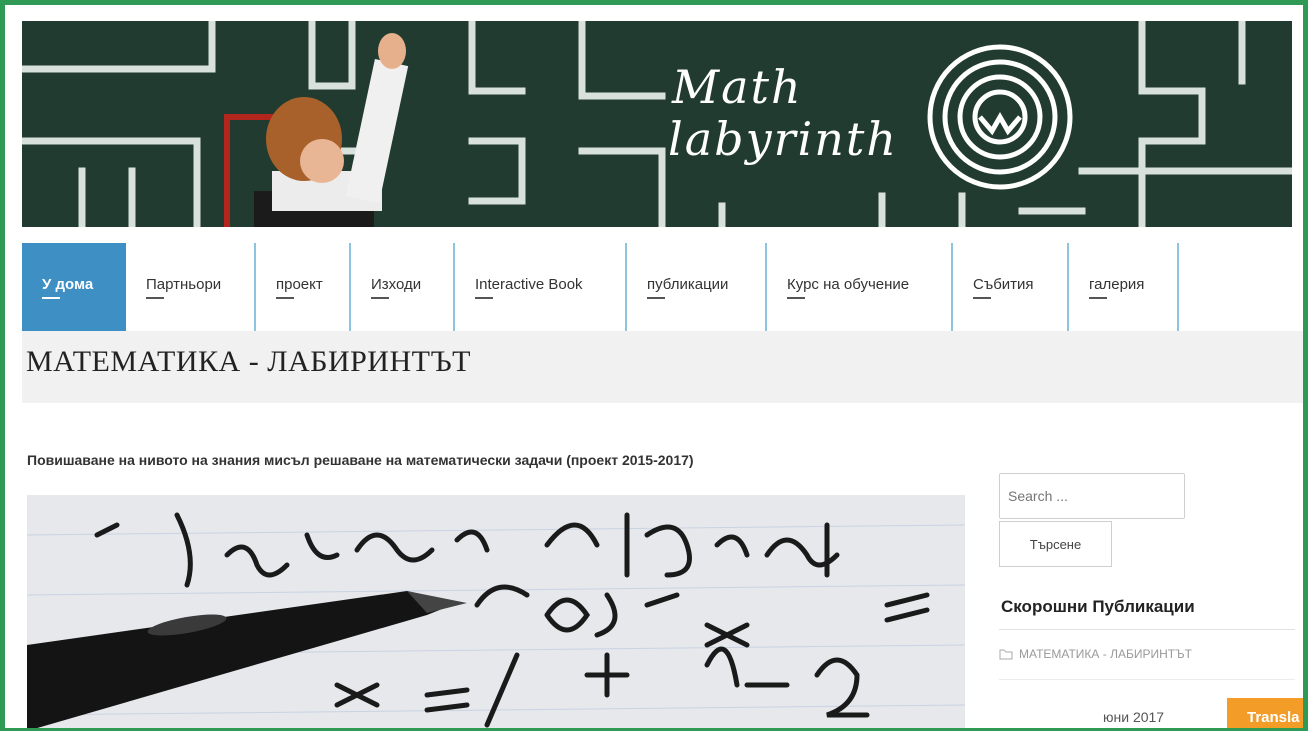 This screenshot has width=1308, height=731. I want to click on nav-item-gallery: галерия, so click(1124, 287).